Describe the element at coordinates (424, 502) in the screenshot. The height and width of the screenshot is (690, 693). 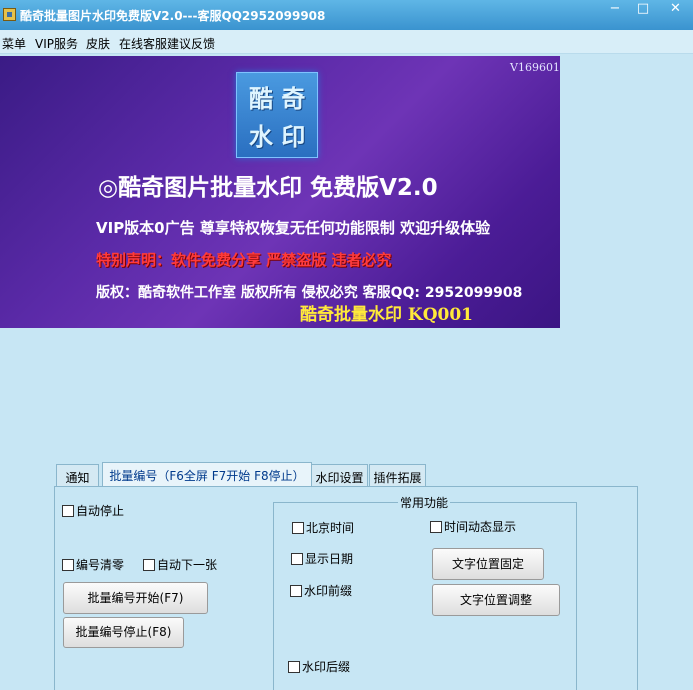
I see `common-functions-title: 常用功能` at that location.